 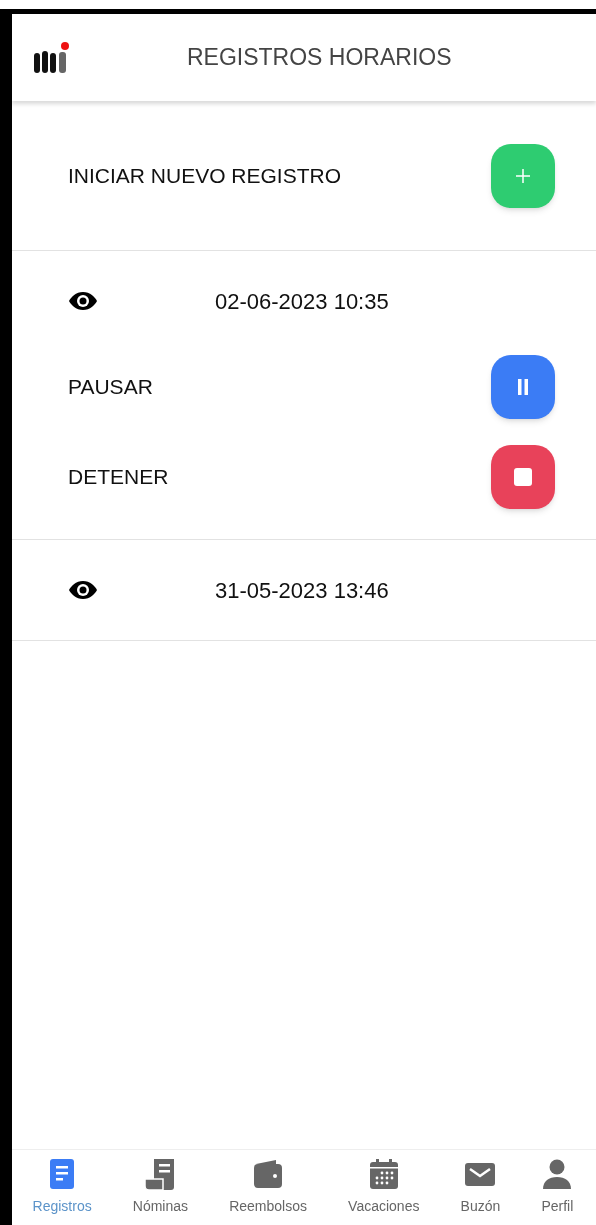 I want to click on nav-tab: Registros, so click(x=62, y=1187).